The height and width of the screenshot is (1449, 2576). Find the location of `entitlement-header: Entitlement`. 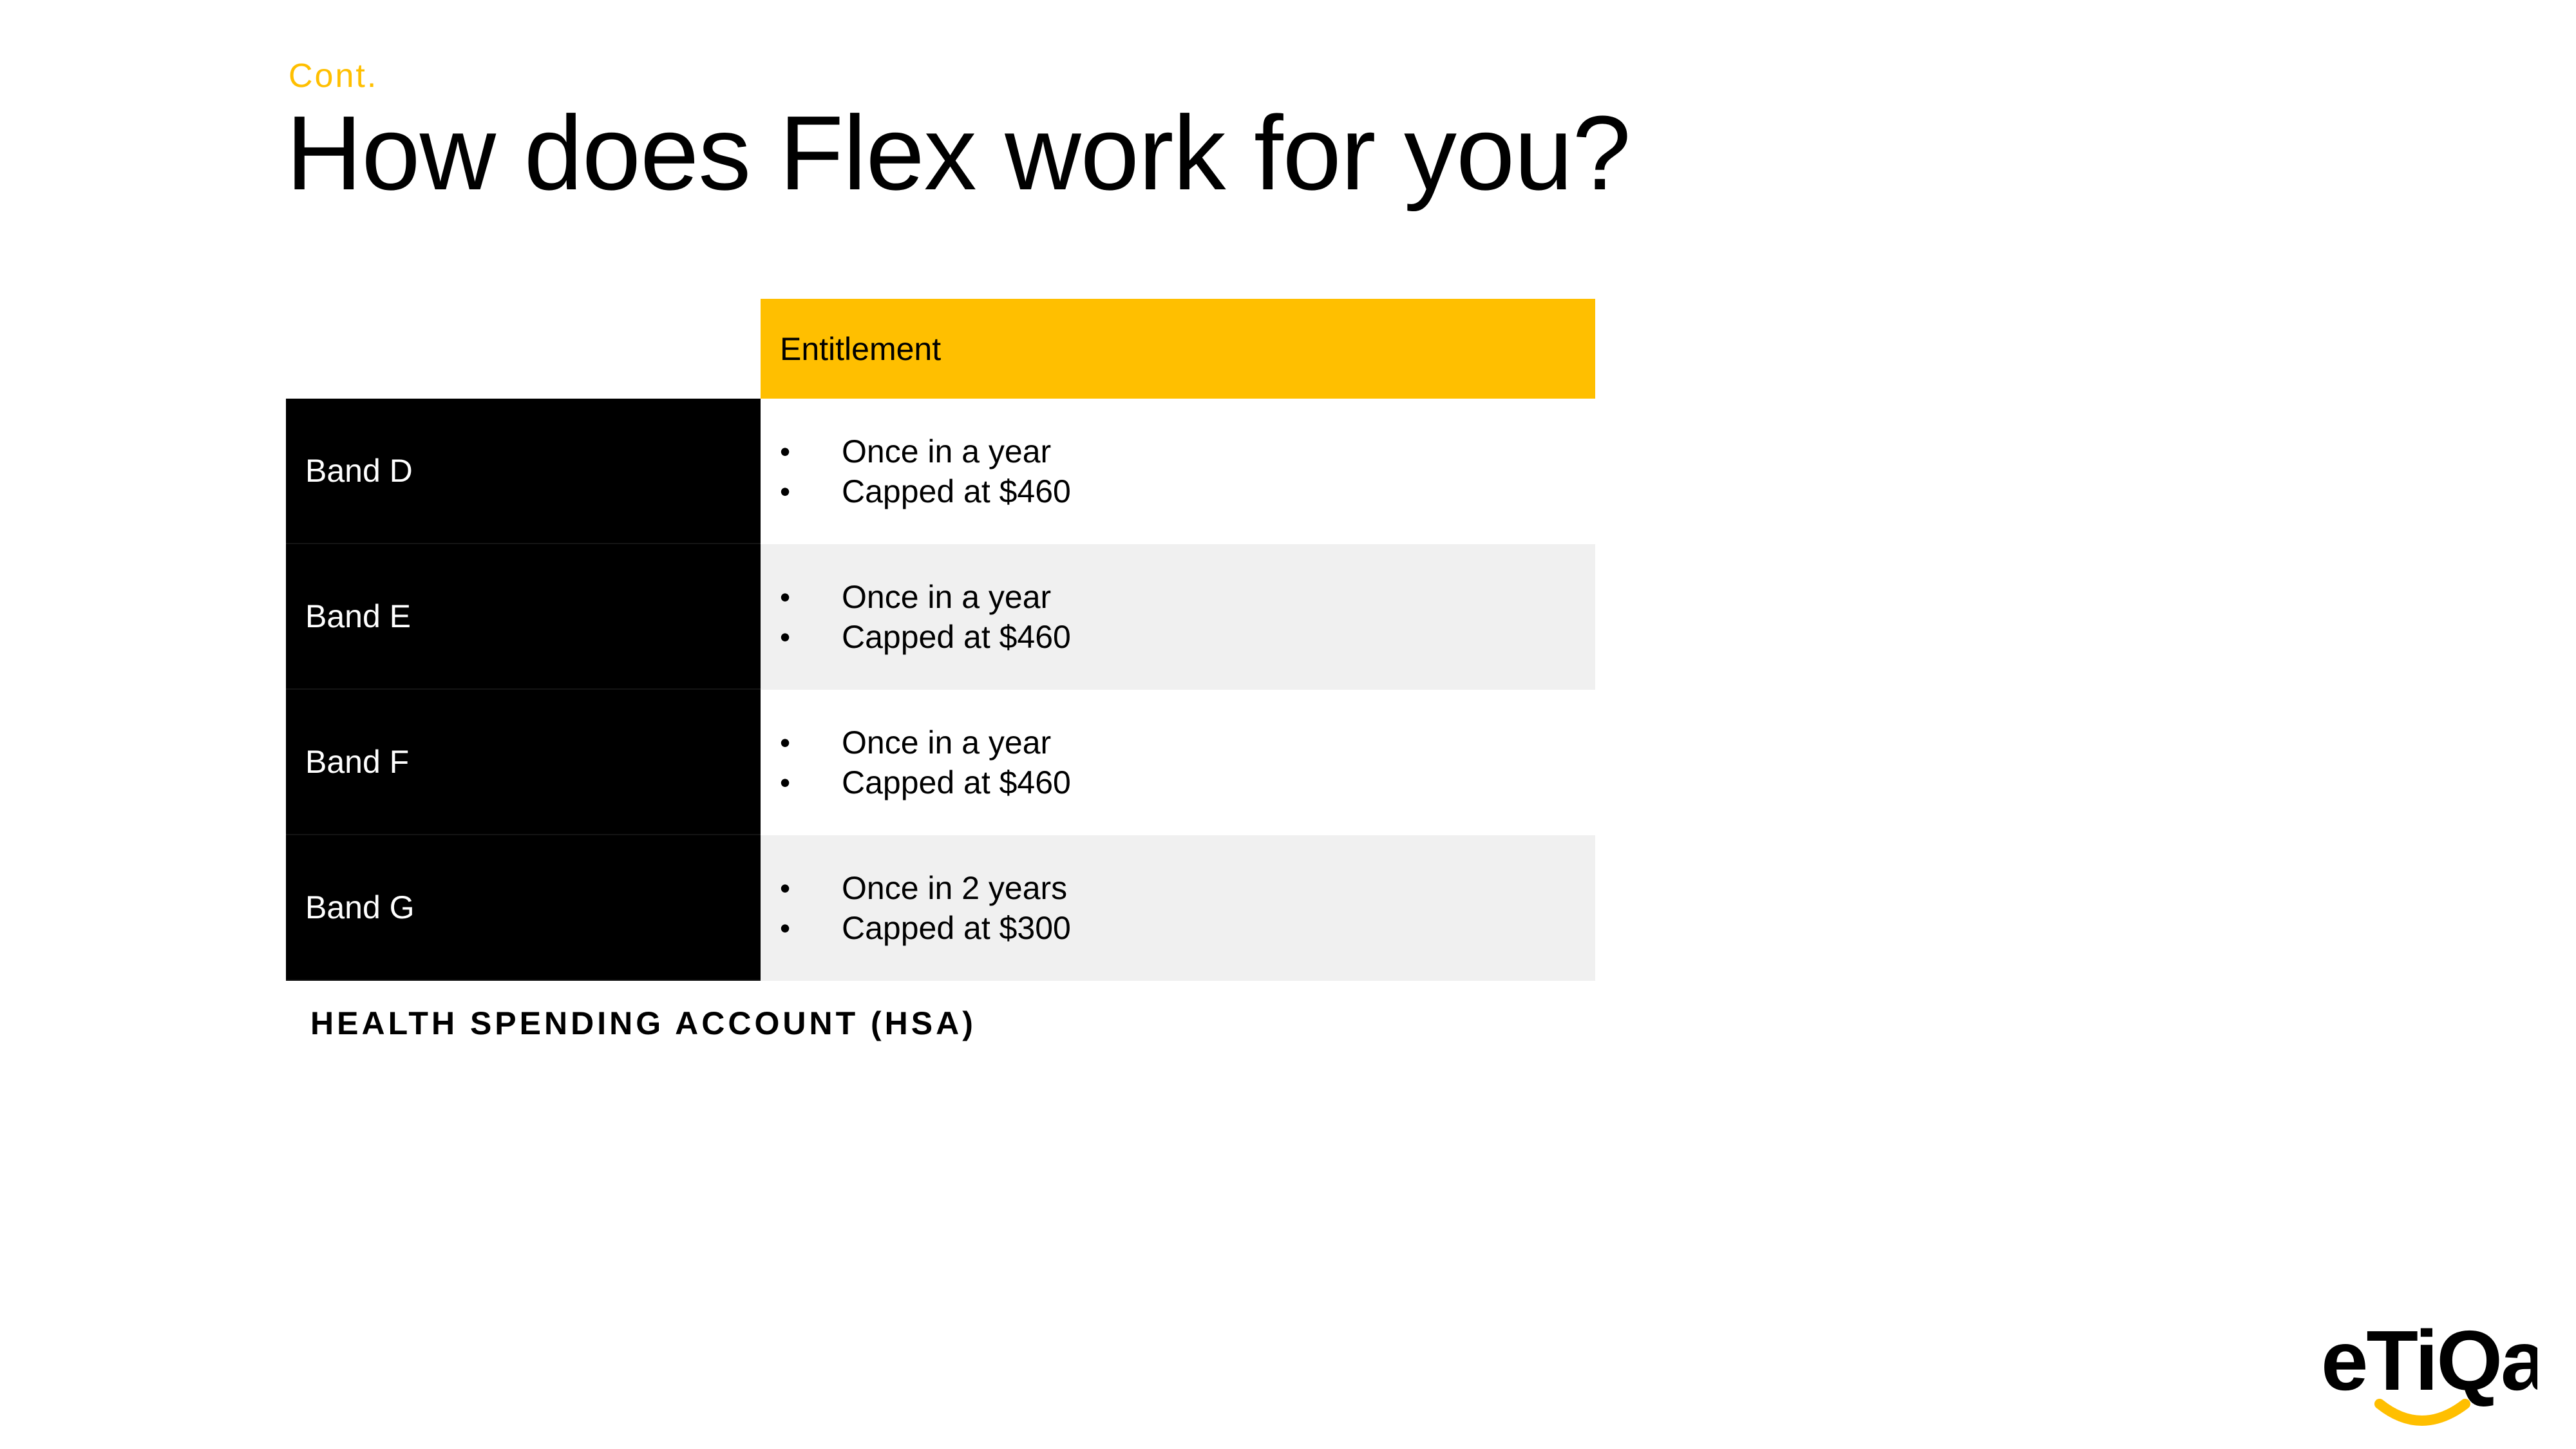

entitlement-header: Entitlement is located at coordinates (1178, 349).